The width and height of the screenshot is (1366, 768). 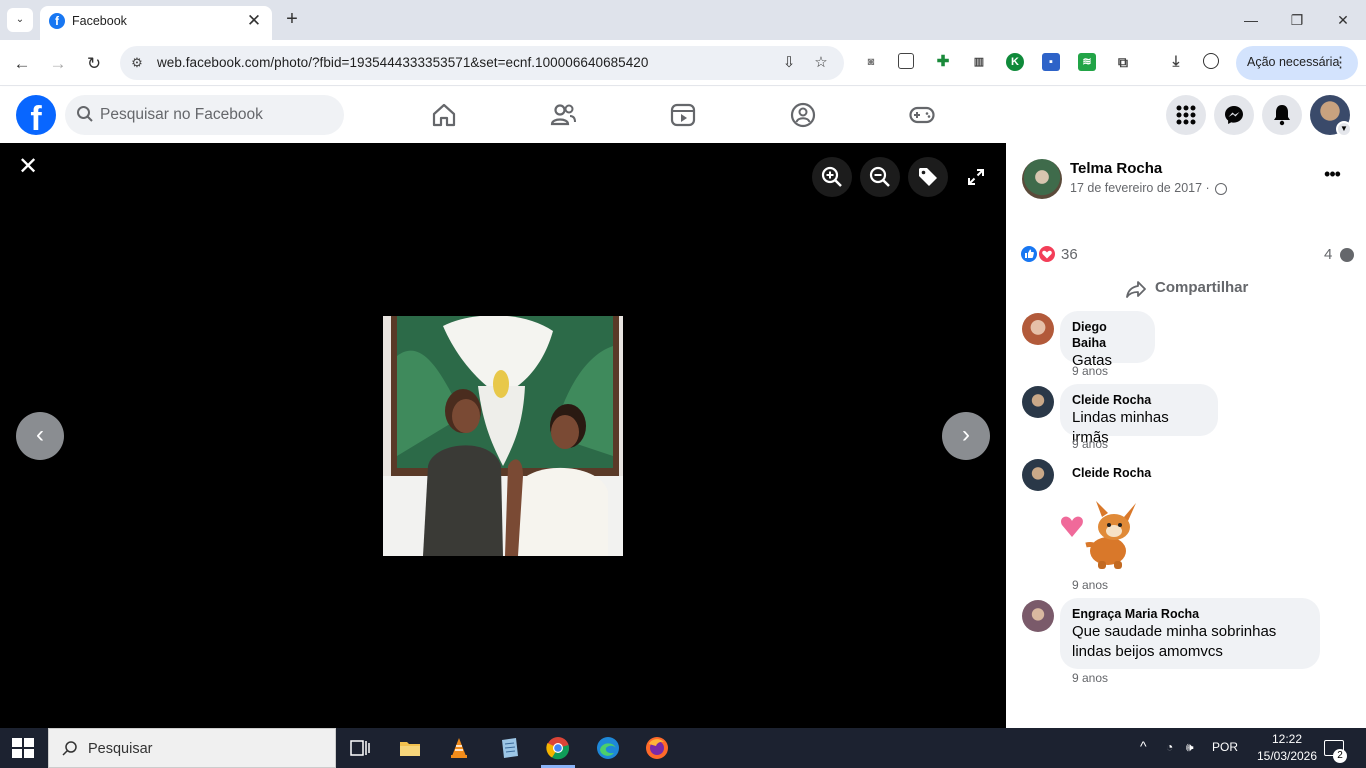 I want to click on post-date: 17 de fevereiro de 2017 ·, so click(x=1140, y=188).